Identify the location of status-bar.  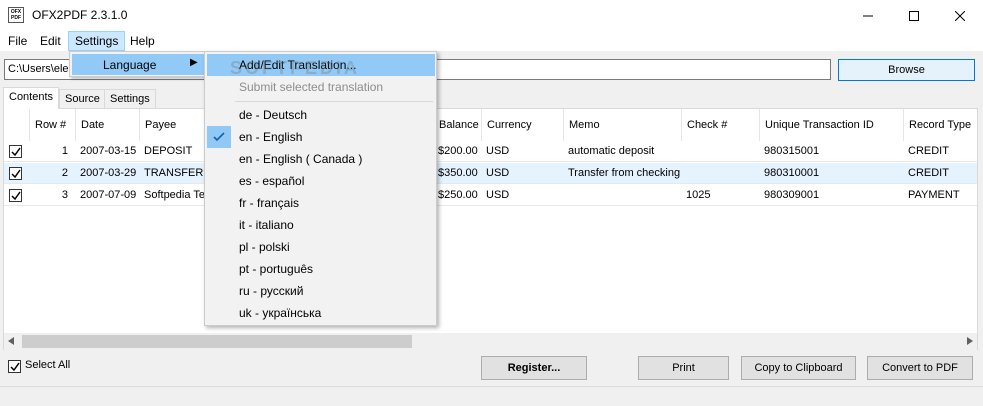
(491, 396).